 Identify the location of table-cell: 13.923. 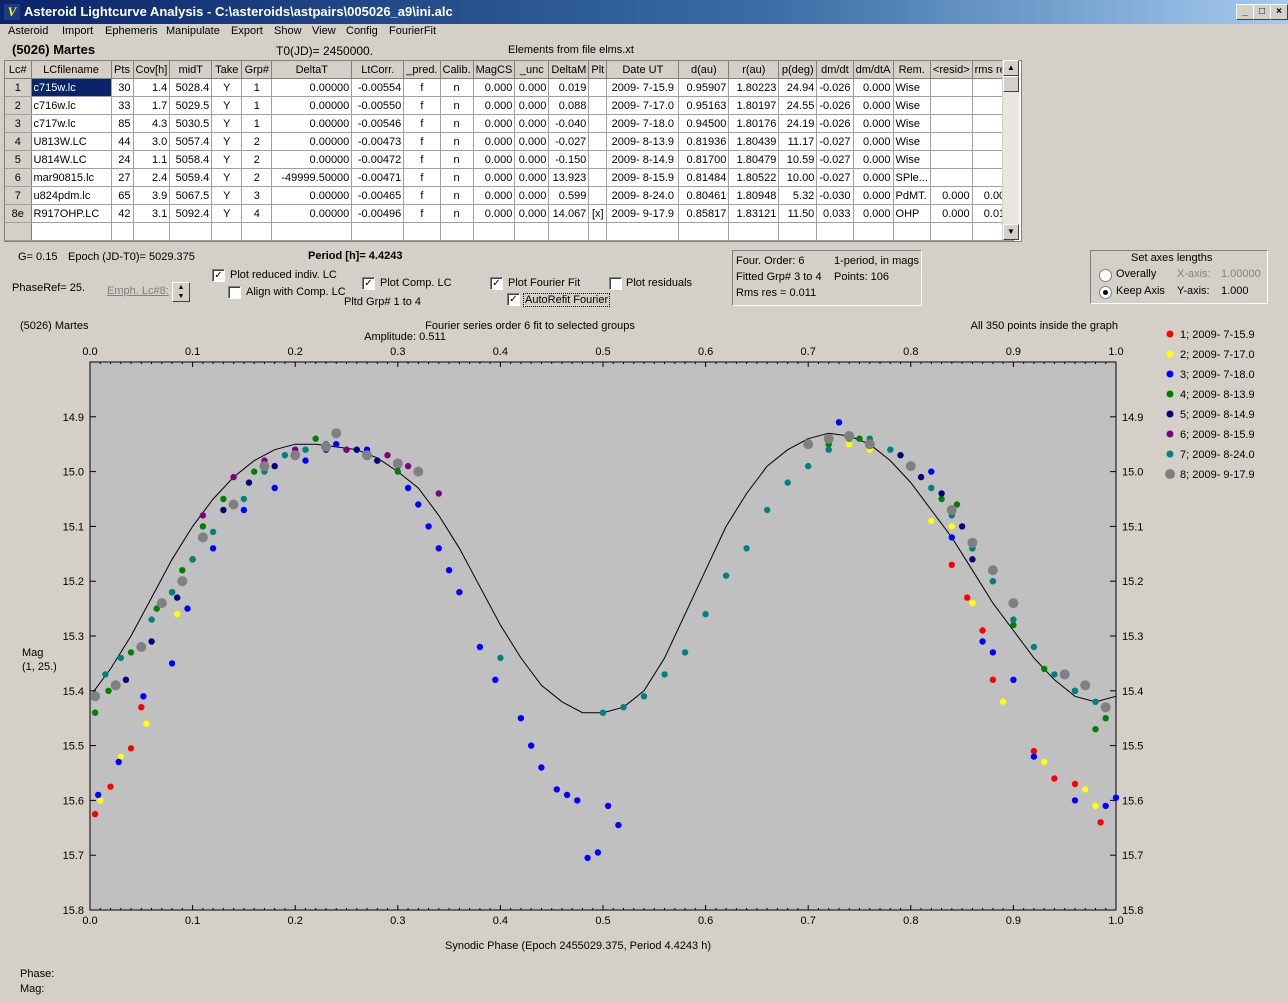
(569, 177).